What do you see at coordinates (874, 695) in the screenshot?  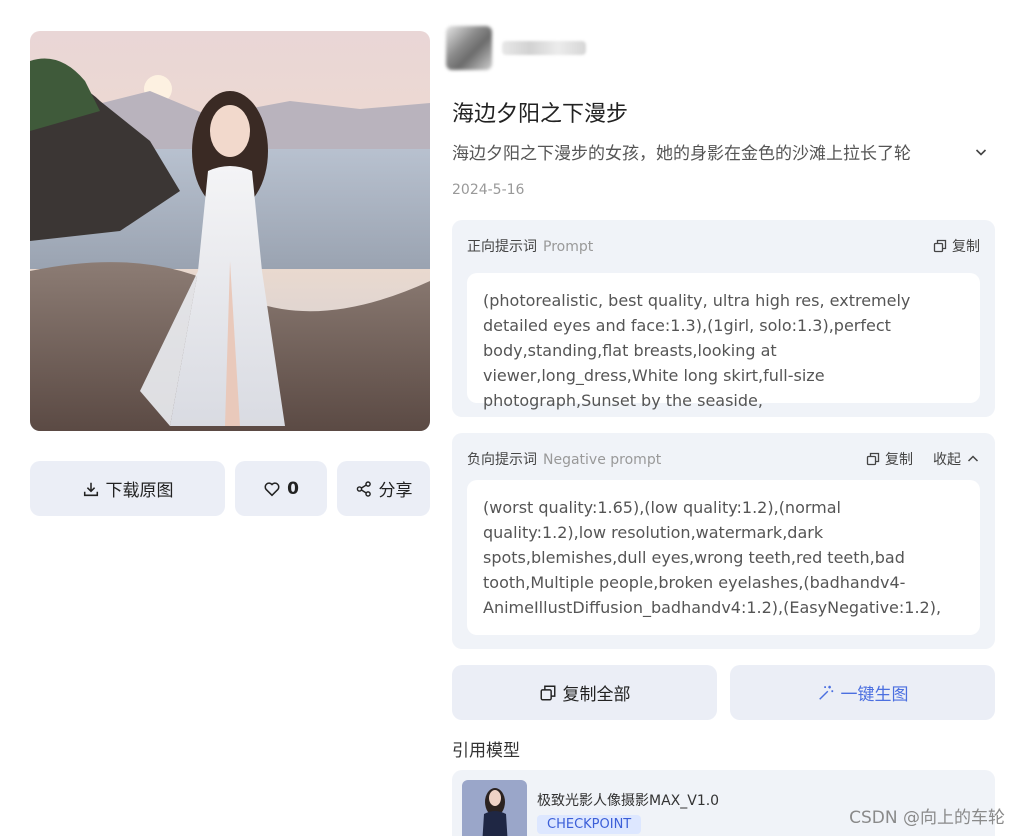 I see `one-click-generate-label: 一键生图` at bounding box center [874, 695].